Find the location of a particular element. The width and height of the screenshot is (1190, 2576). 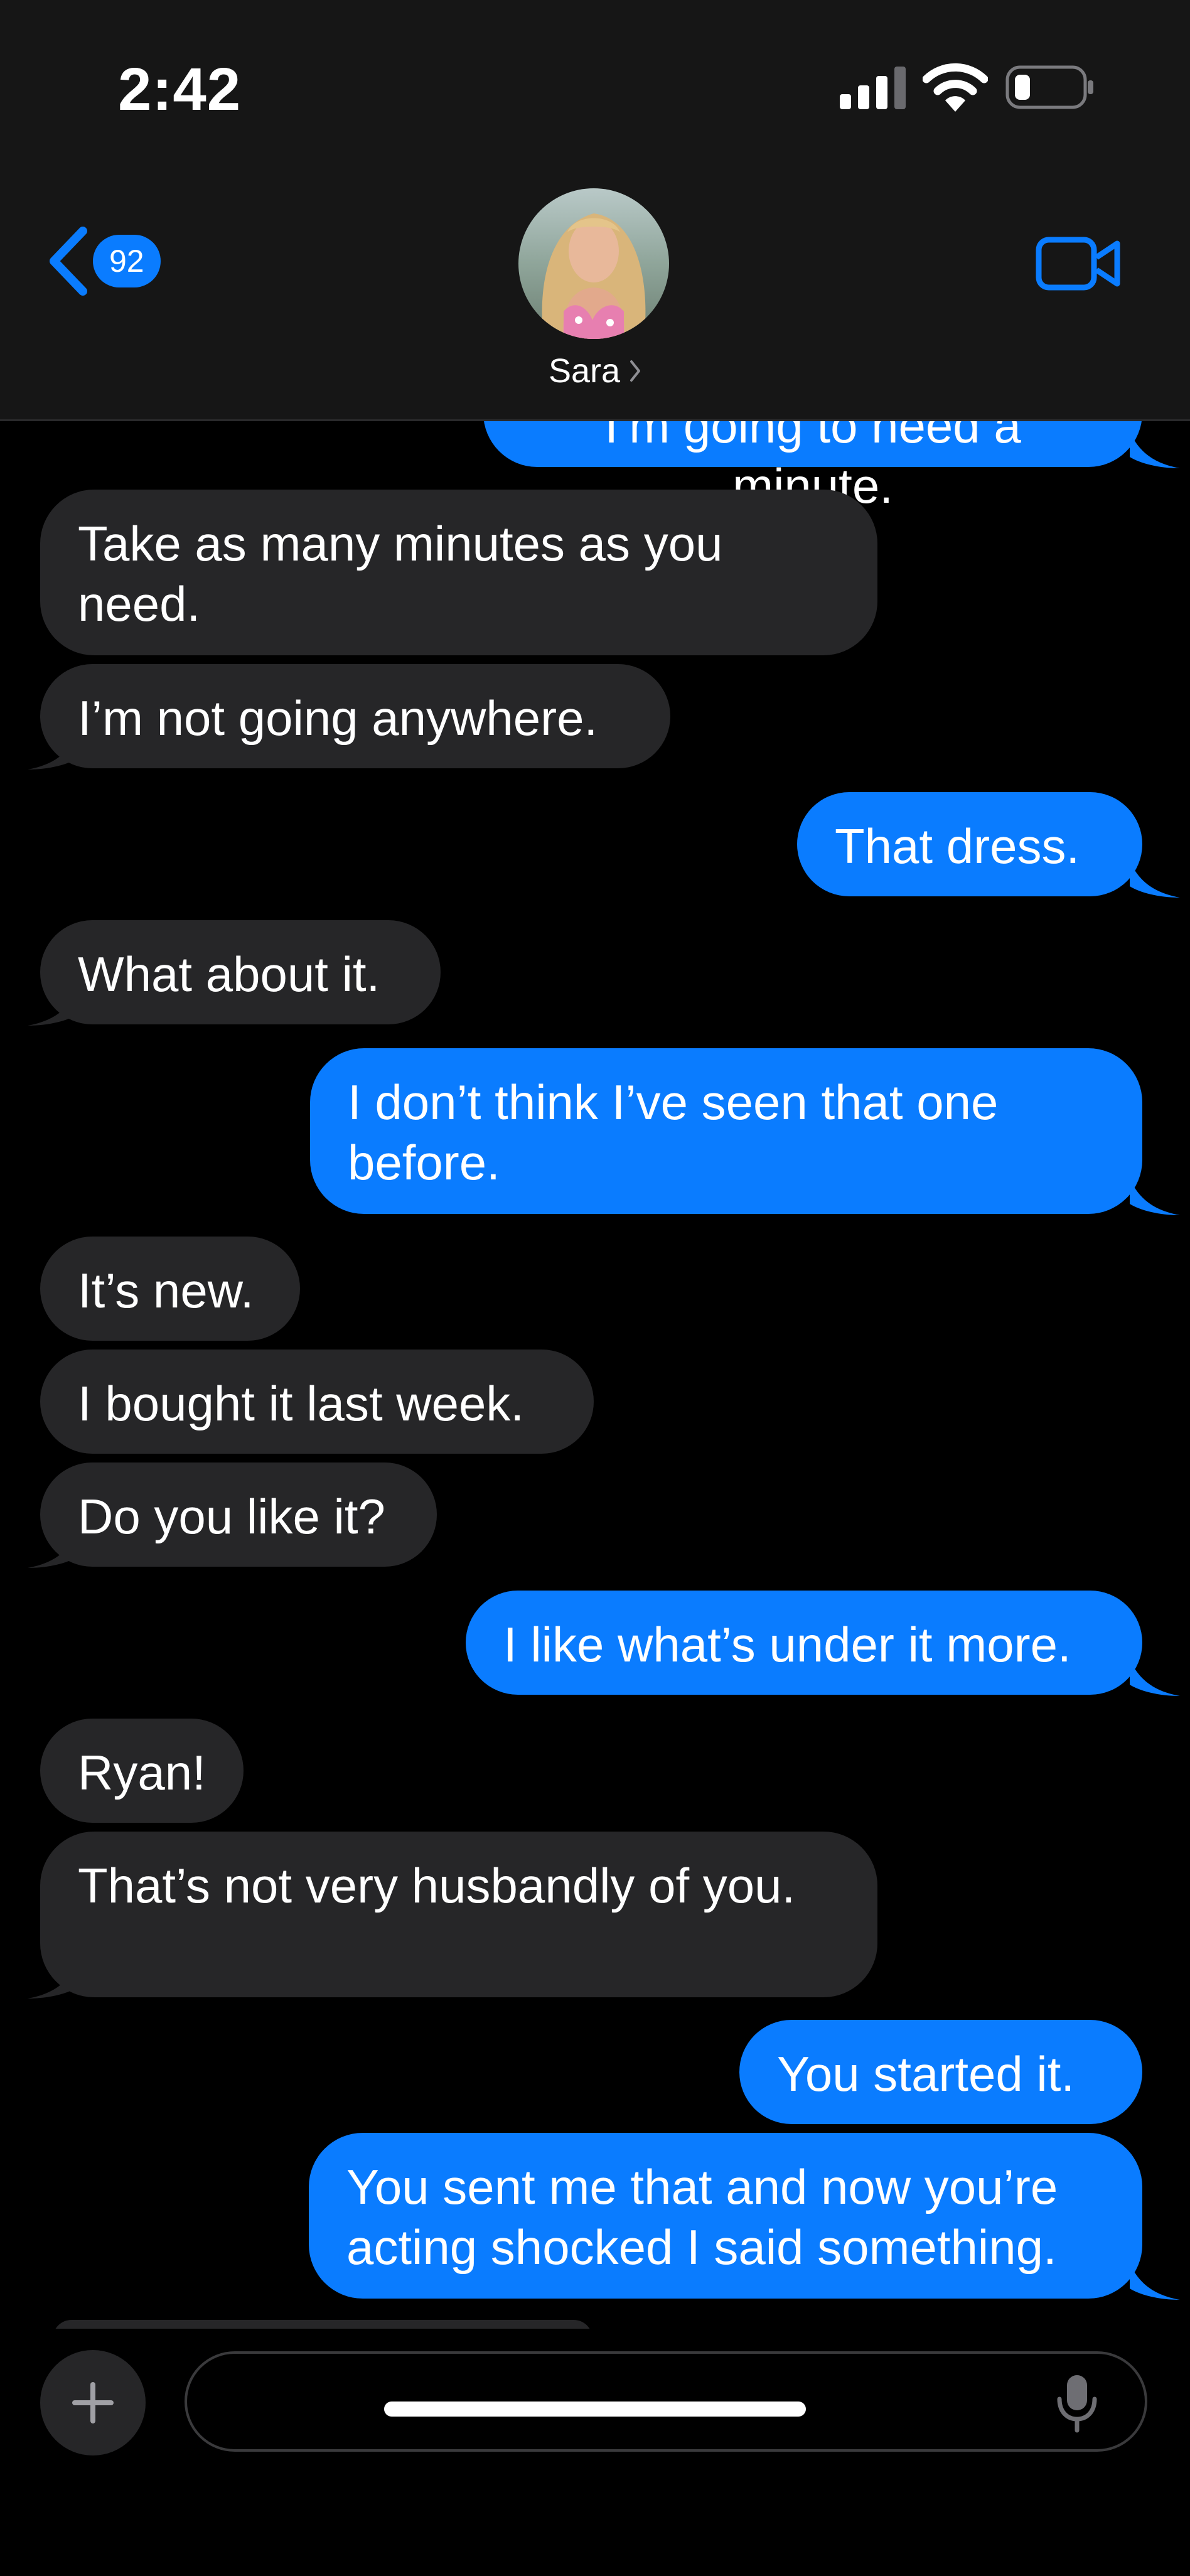

incoming-message: What about it. is located at coordinates (241, 972).